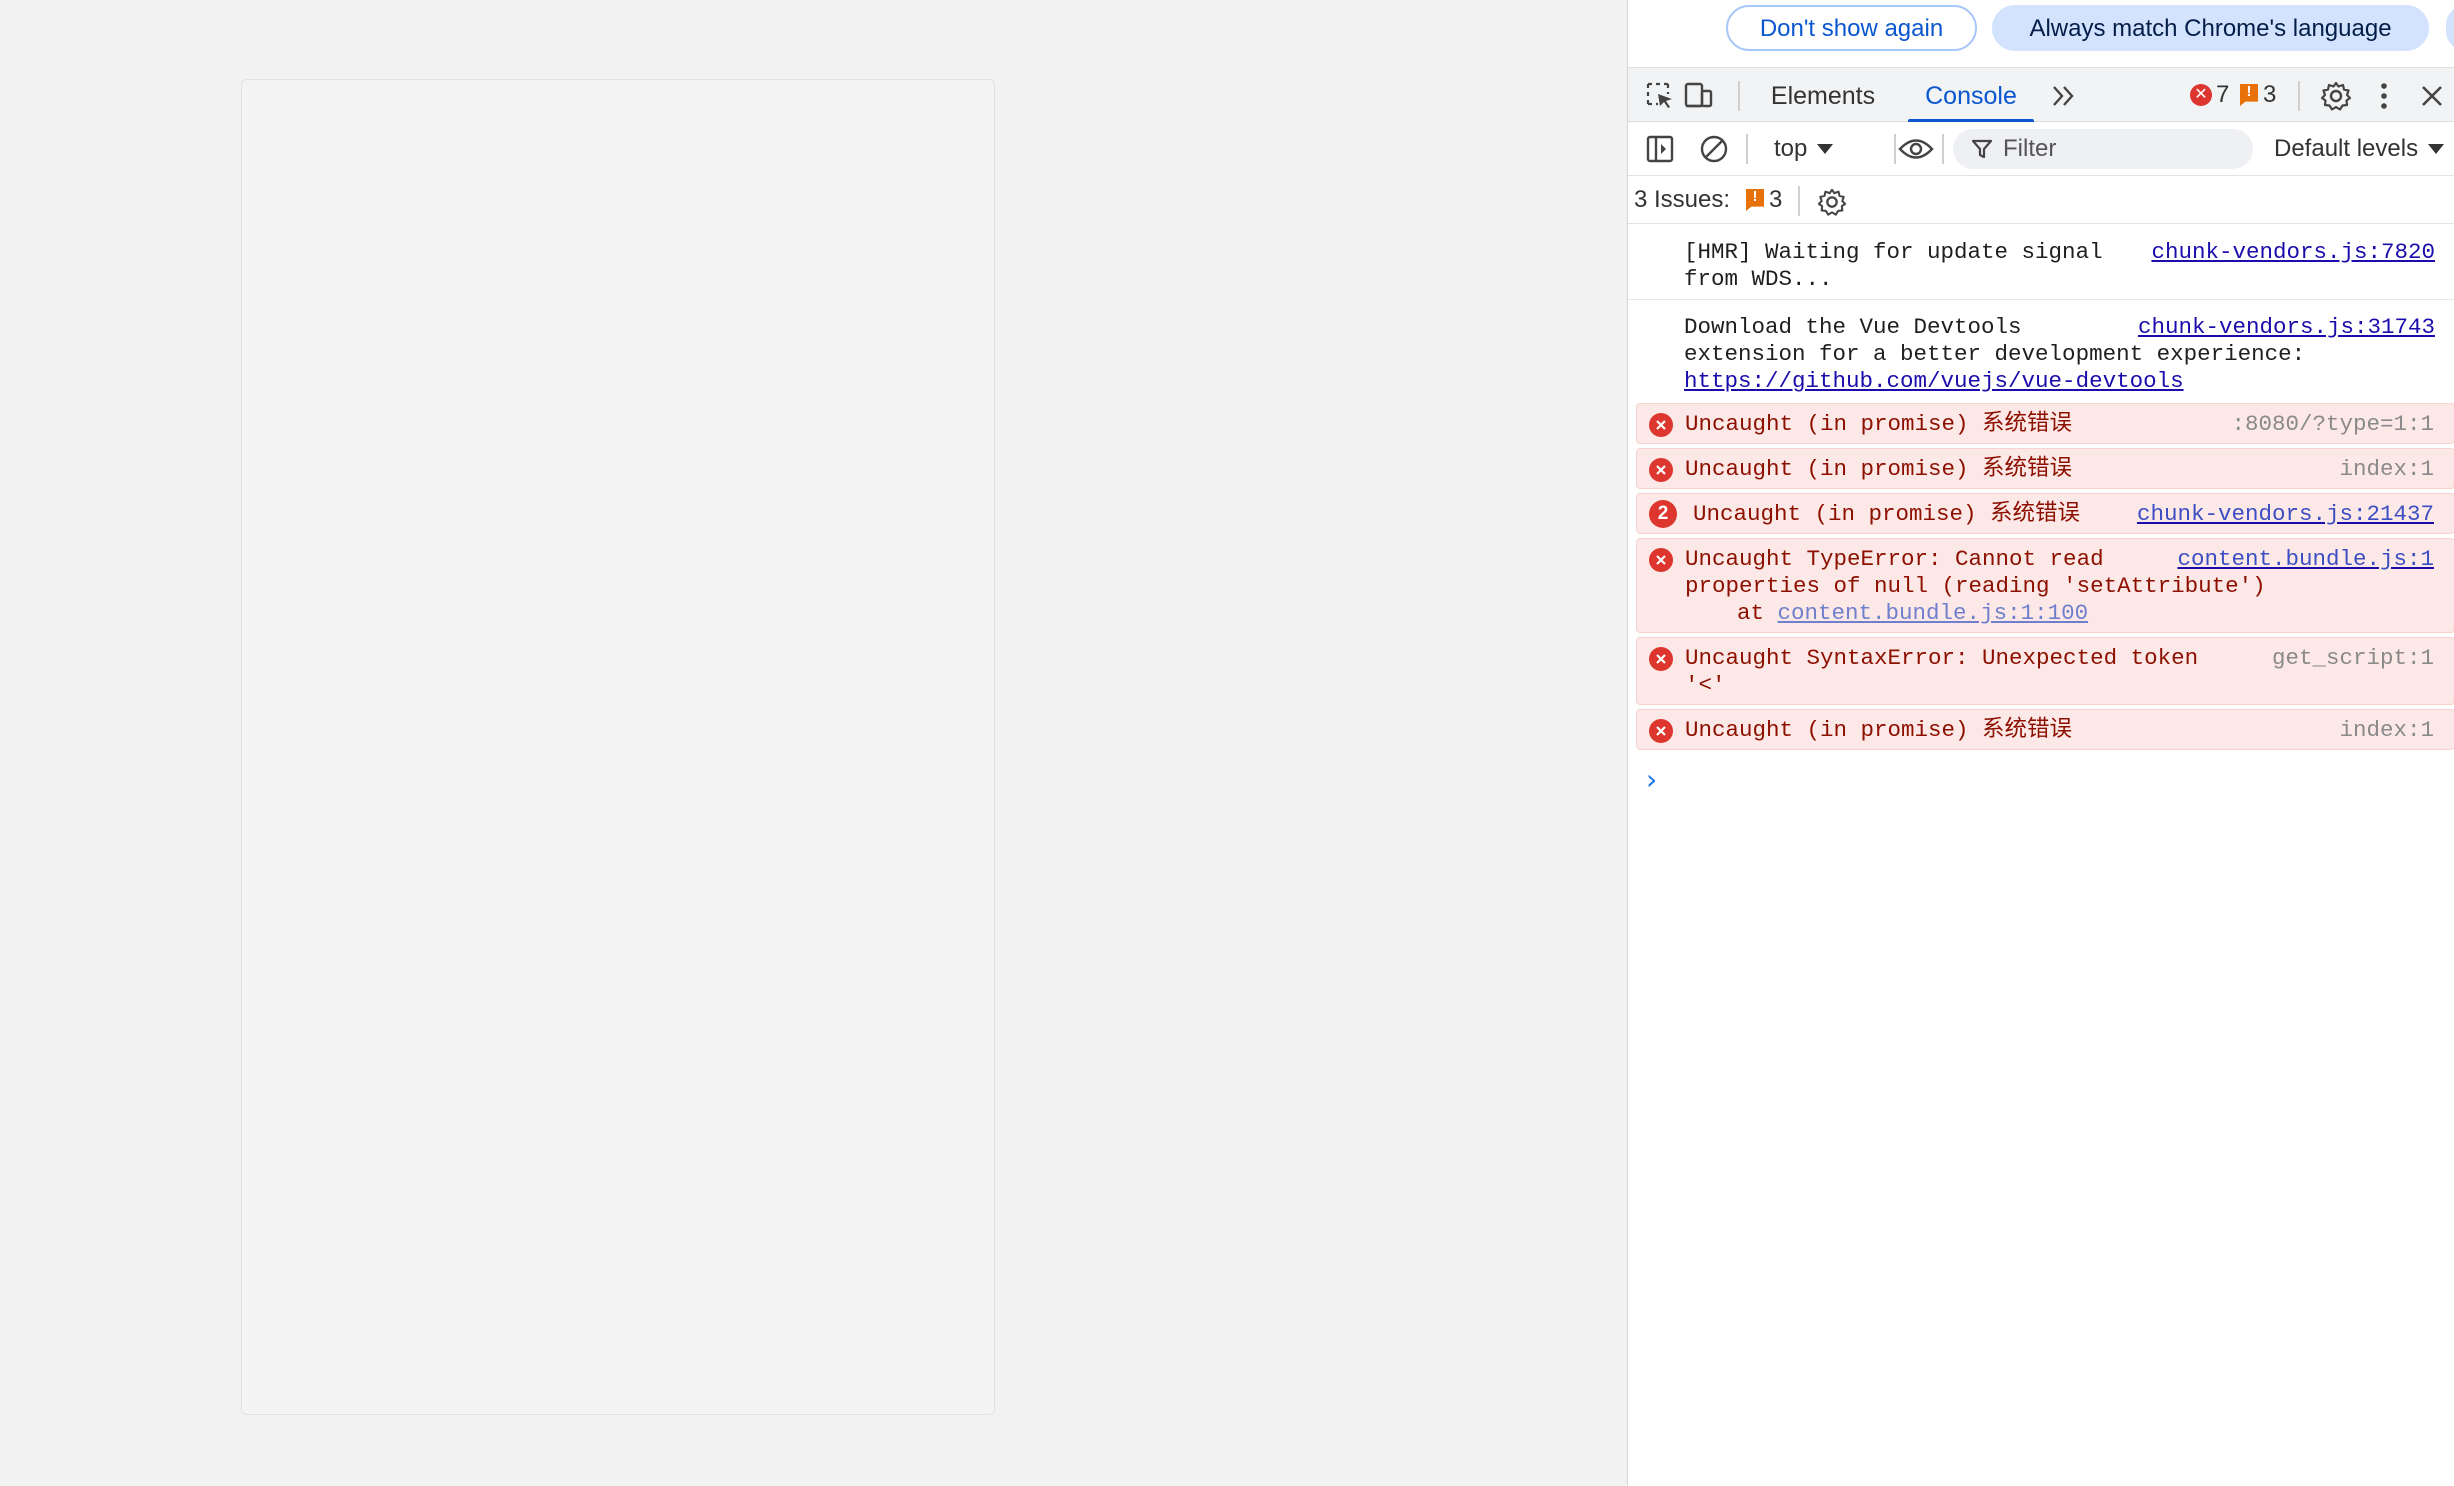  I want to click on context-value: top, so click(1791, 148).